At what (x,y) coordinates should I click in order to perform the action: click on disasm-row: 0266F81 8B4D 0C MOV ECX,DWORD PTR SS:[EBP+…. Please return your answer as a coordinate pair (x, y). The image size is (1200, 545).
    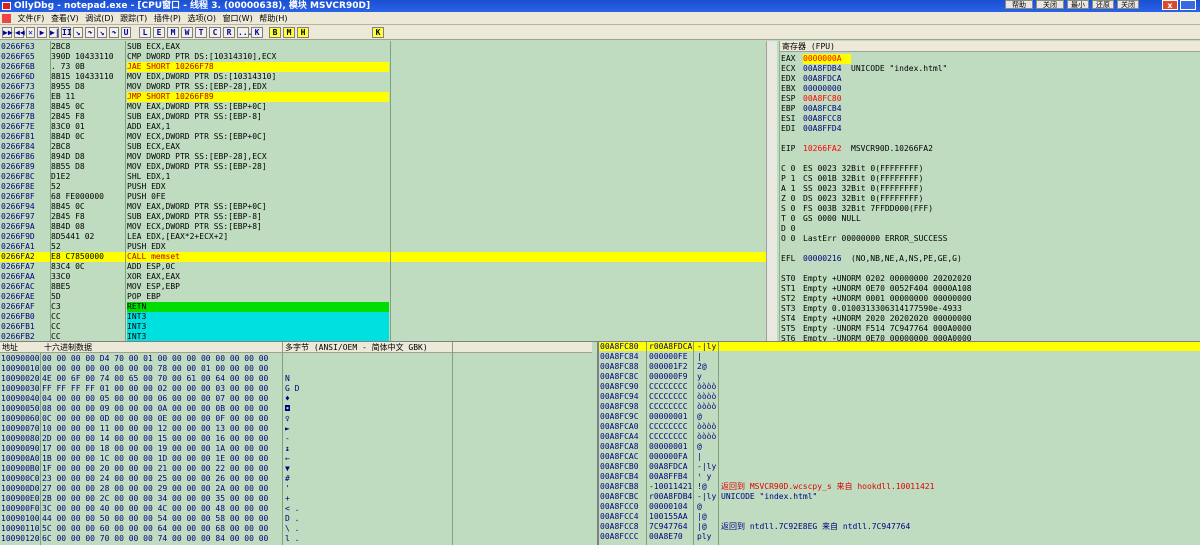
    Looking at the image, I should click on (388, 137).